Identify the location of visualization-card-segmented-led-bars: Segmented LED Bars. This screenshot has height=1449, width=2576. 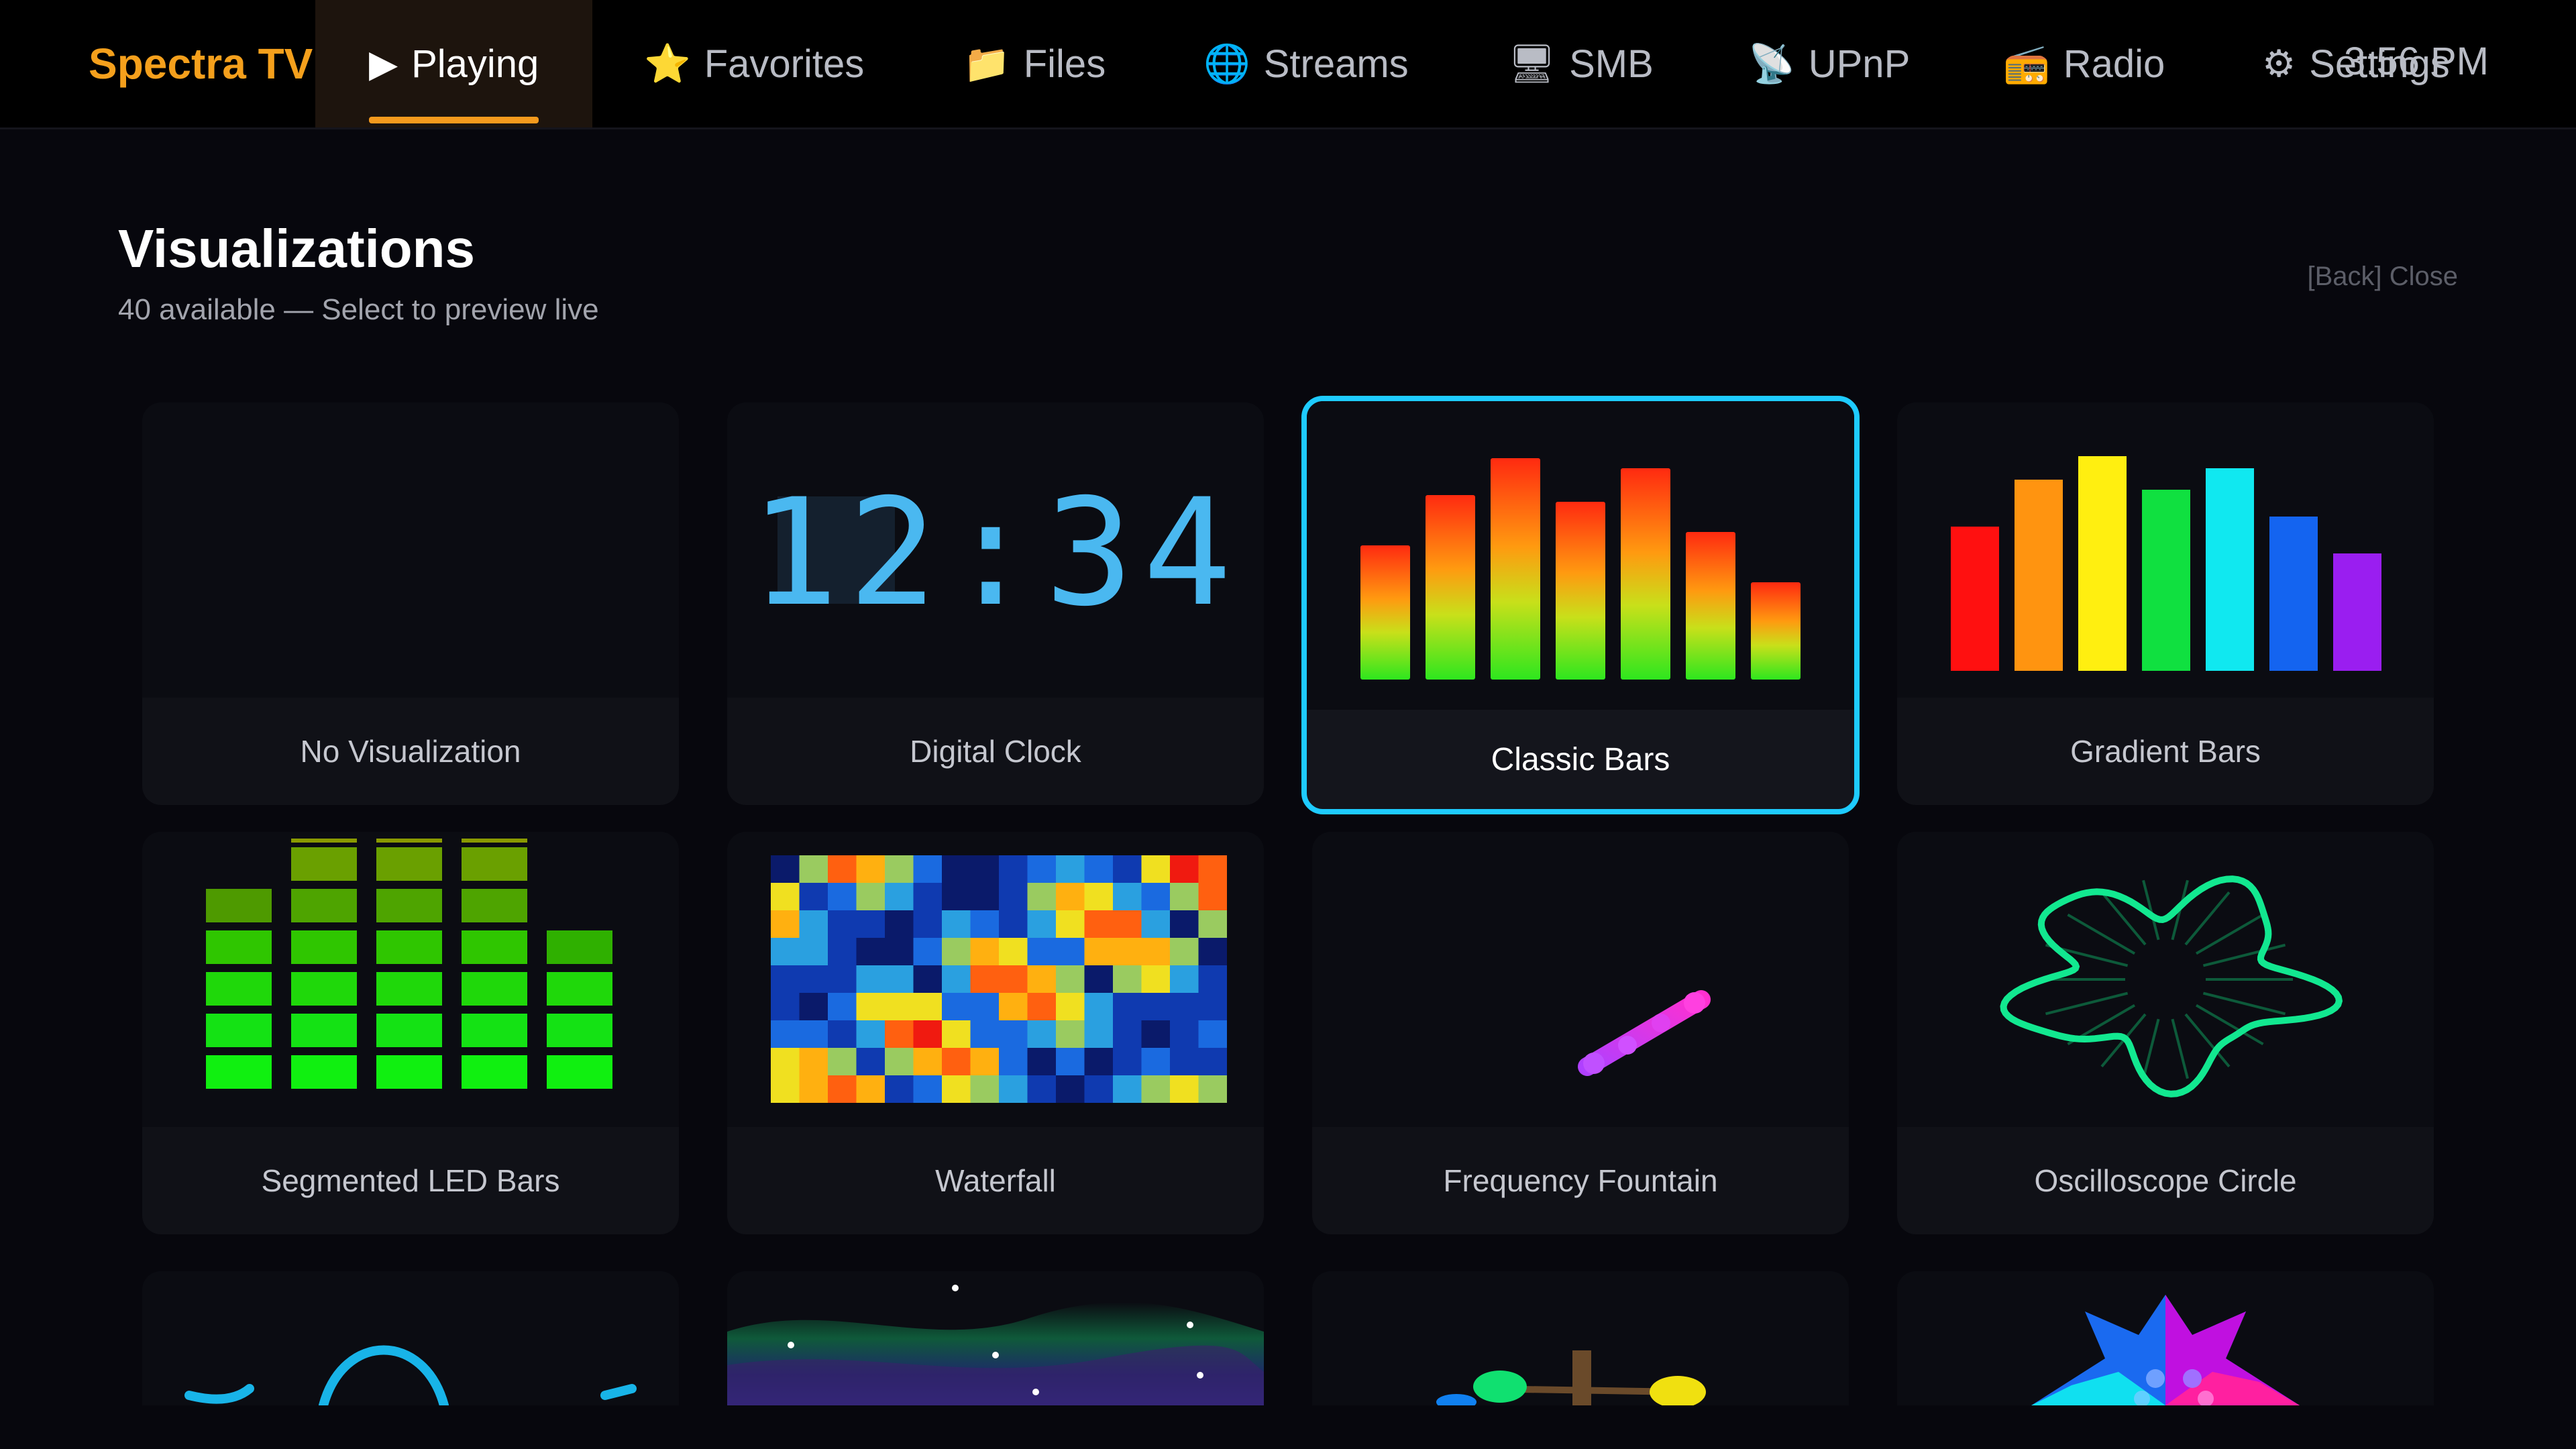
(410, 1033).